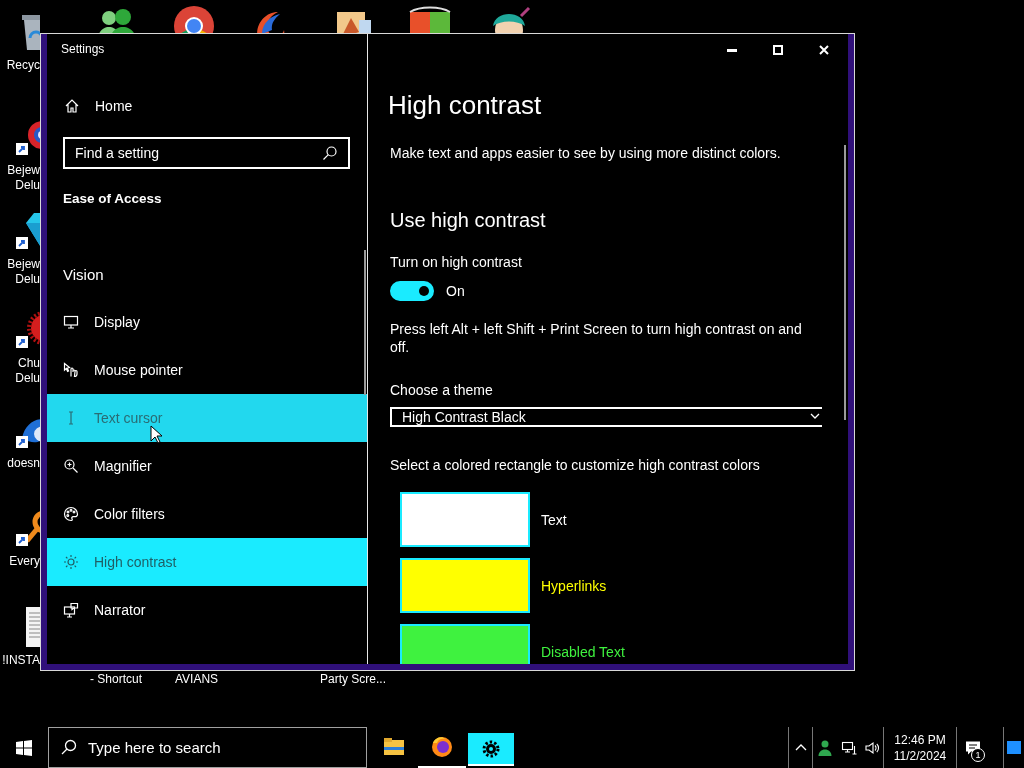  What do you see at coordinates (815, 417) in the screenshot?
I see `chevron-down-icon` at bounding box center [815, 417].